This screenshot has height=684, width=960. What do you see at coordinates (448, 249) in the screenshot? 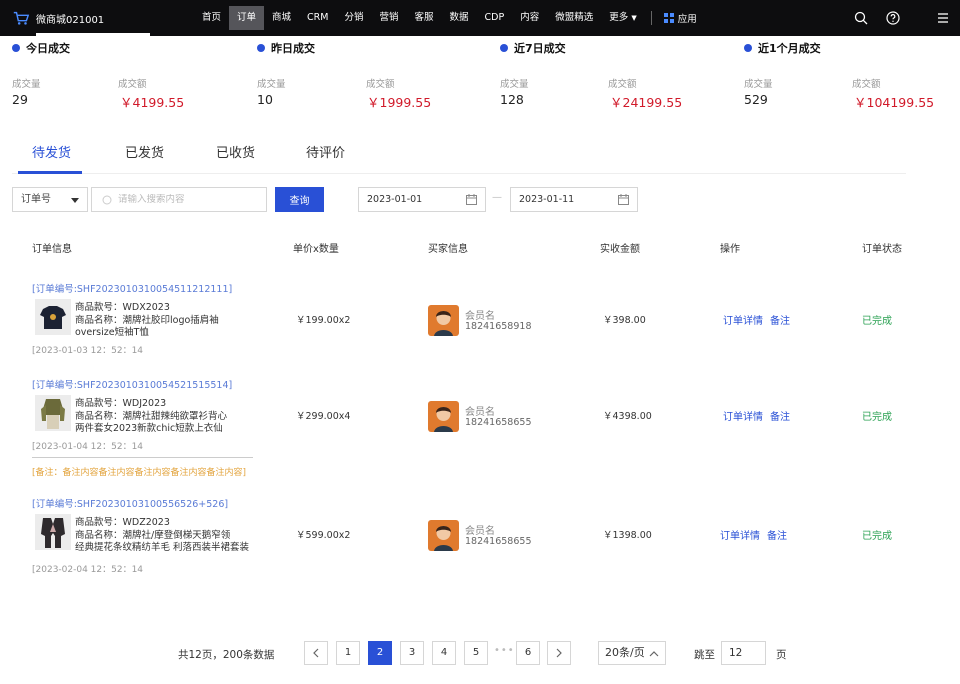
I see `header-buyer: 买家信息` at bounding box center [448, 249].